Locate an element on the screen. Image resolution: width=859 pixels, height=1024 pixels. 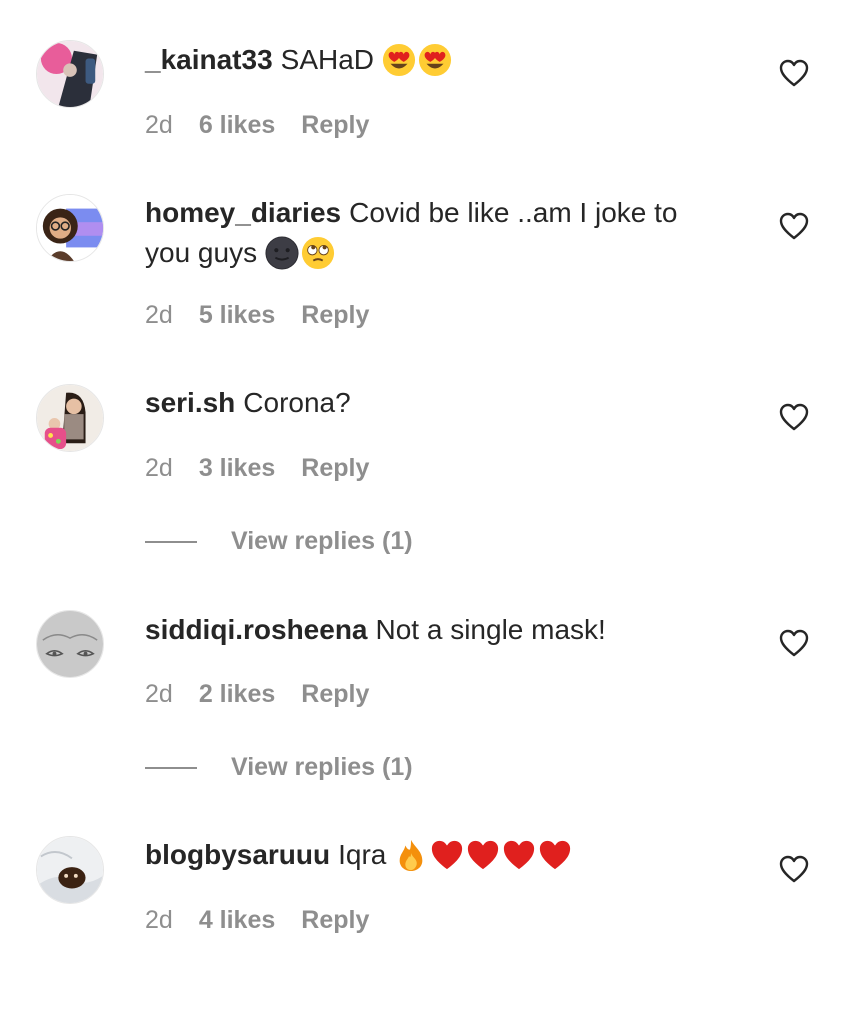
comment-meta: 2d 2 likes Reply is located at coordinates (257, 694).